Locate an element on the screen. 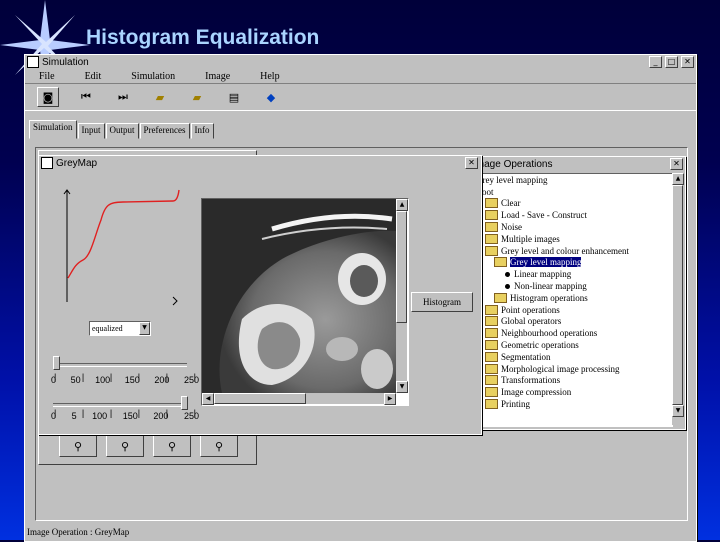 This screenshot has width=720, height=542. greymap-titlebar: GreyMap ✕ is located at coordinates (260, 163).